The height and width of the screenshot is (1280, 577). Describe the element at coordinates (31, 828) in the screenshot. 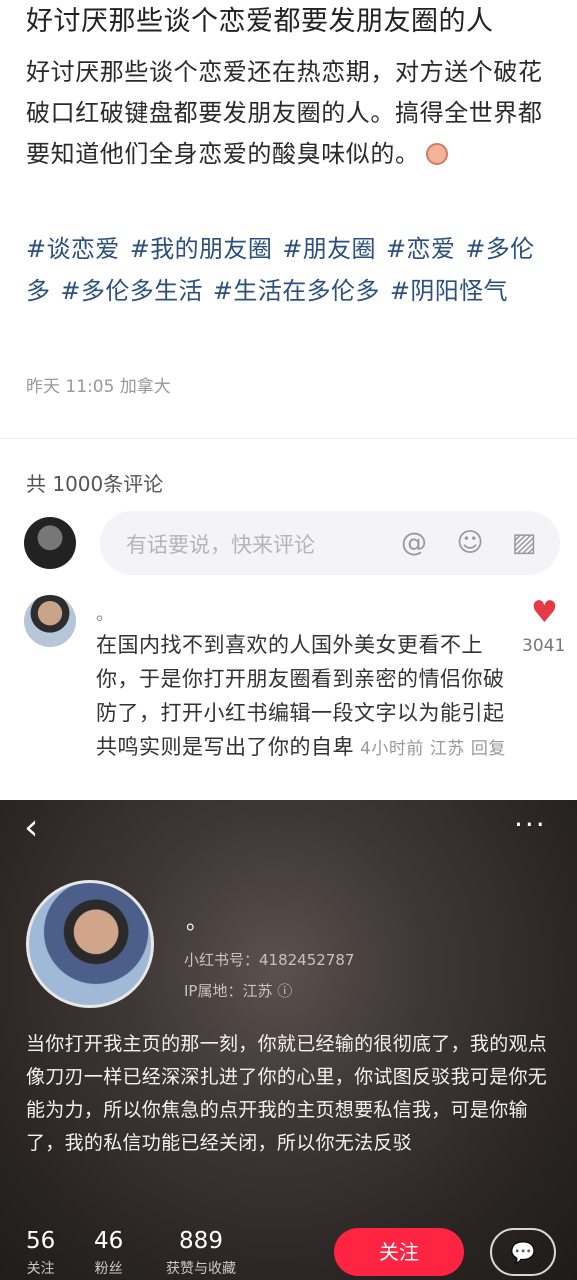

I see `back-icon: ‹` at that location.